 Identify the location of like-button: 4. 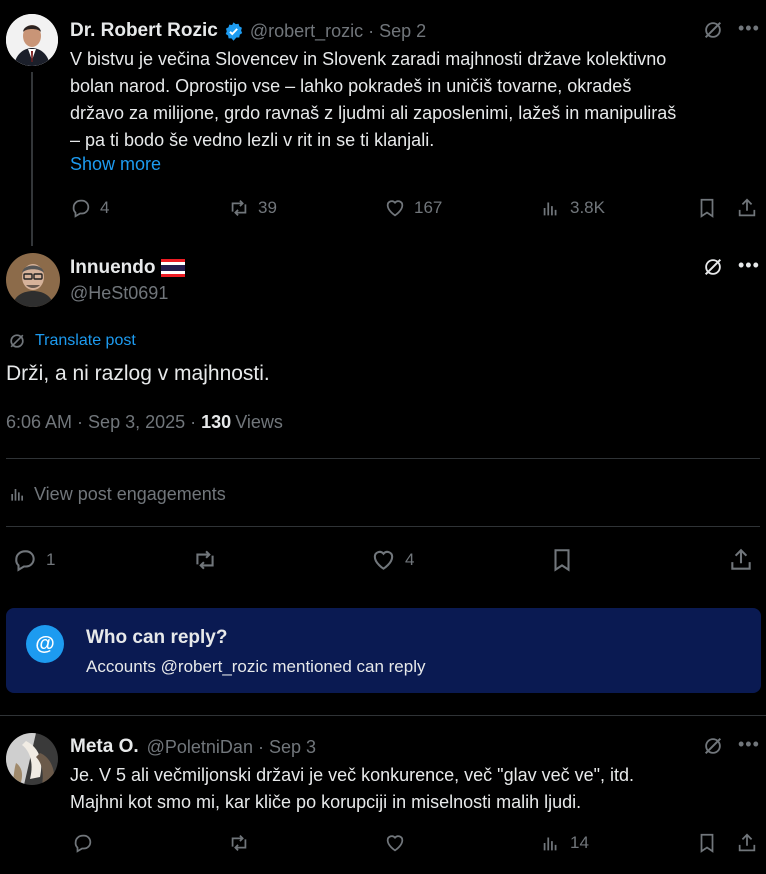
(392, 560).